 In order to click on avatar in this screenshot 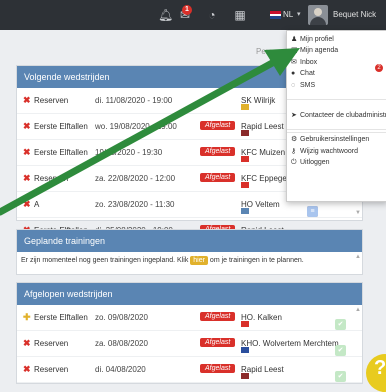, I will do `click(318, 15)`.